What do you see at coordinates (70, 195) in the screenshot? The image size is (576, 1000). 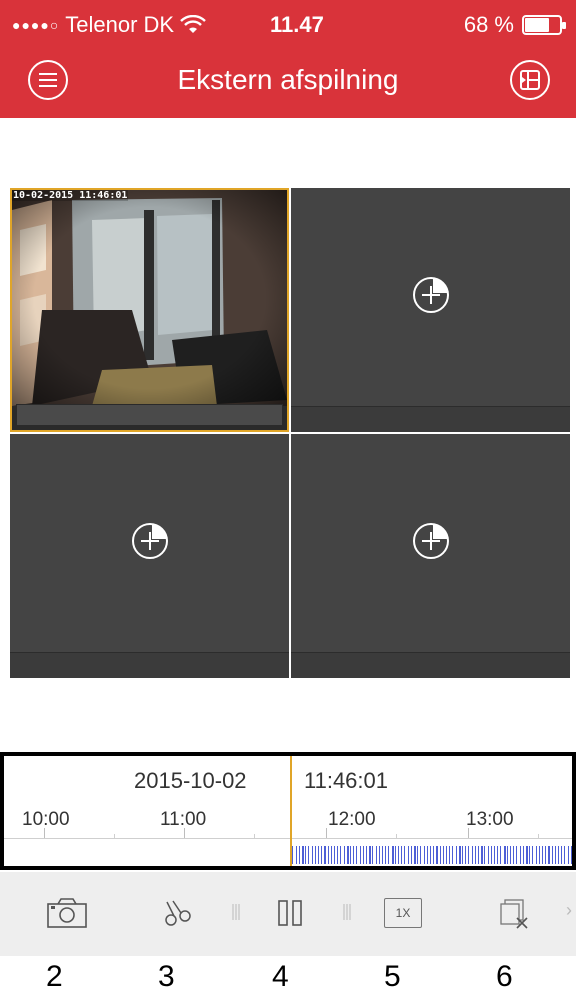 I see `camera-timestamp: 10-02-2015 11:46:01` at bounding box center [70, 195].